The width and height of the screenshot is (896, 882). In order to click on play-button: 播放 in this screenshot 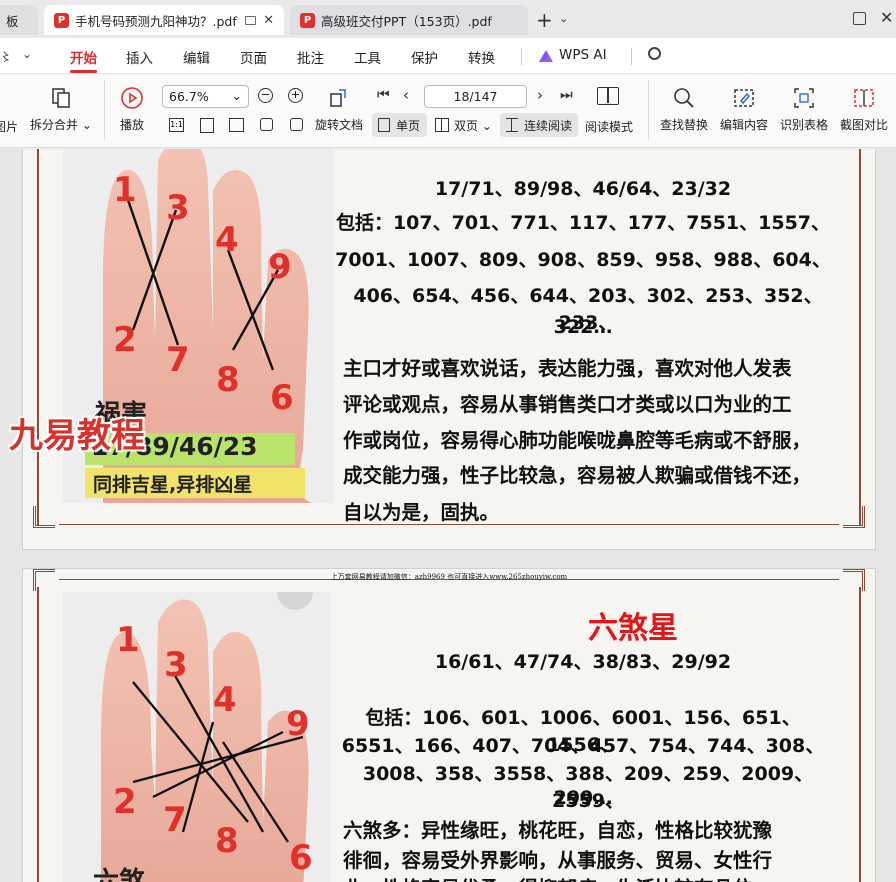, I will do `click(132, 109)`.